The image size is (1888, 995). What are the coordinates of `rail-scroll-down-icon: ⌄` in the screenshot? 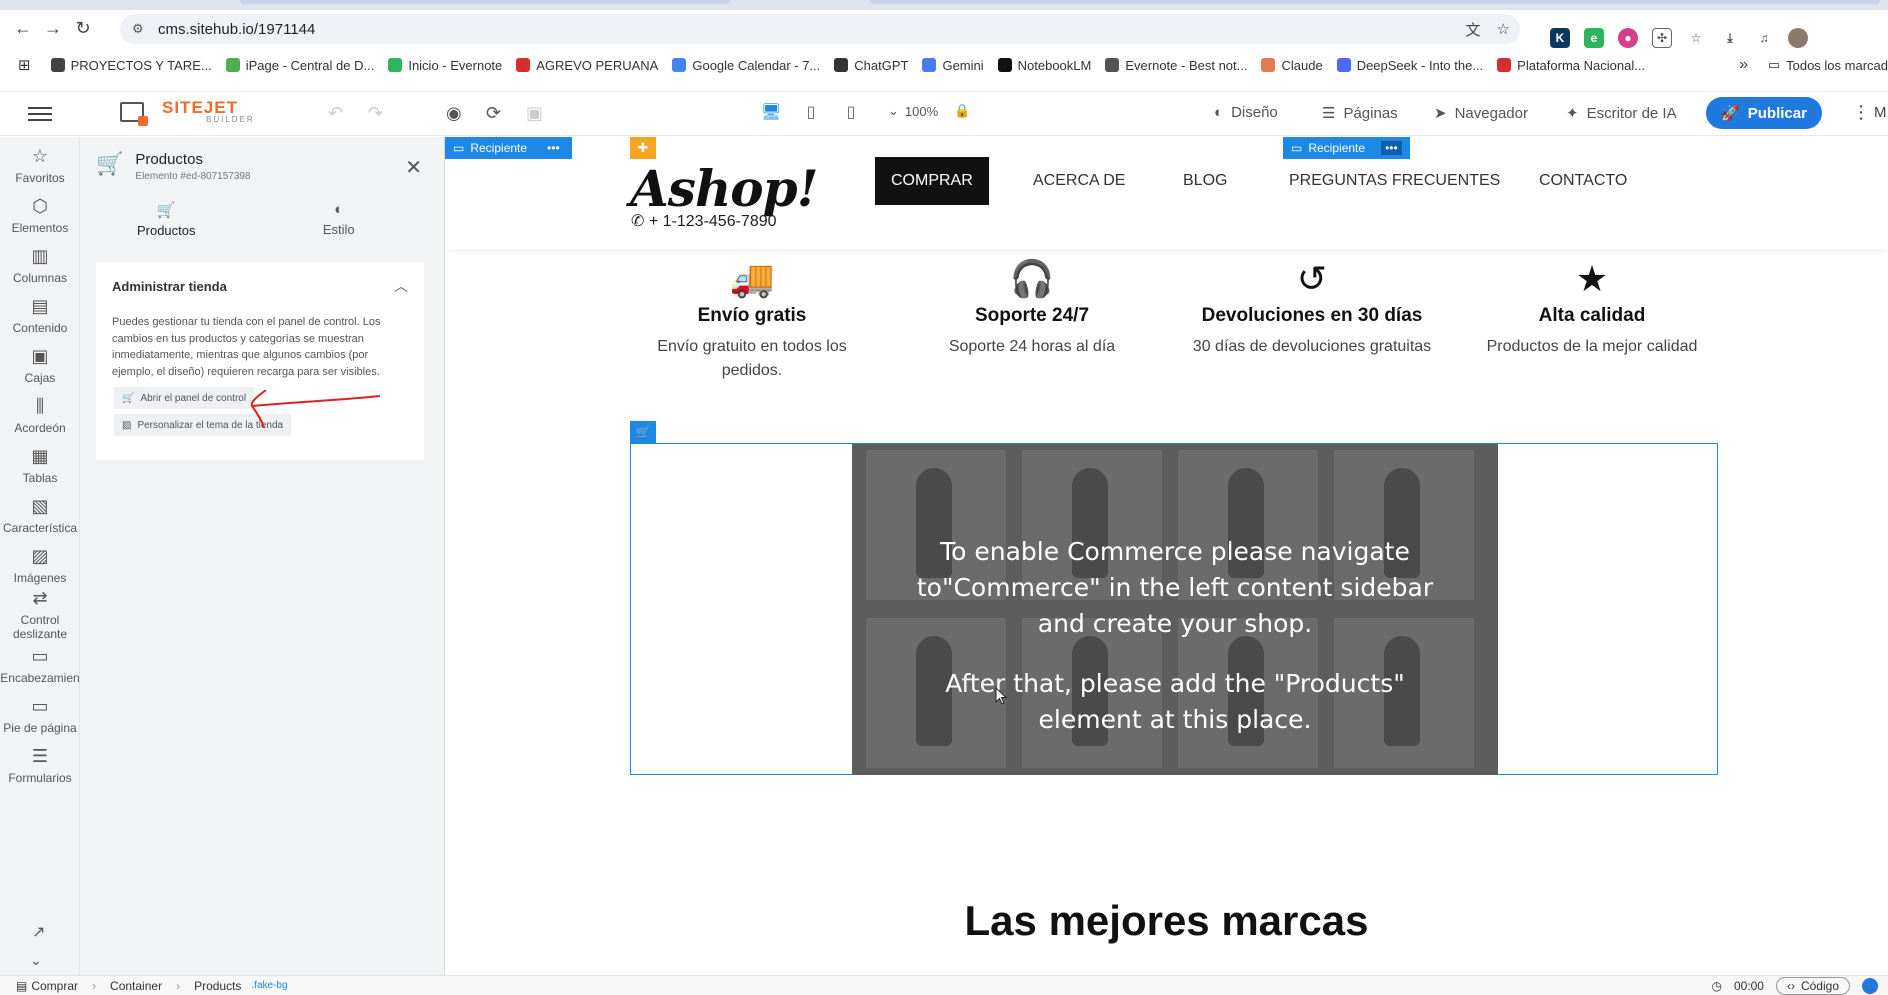 It's located at (36, 960).